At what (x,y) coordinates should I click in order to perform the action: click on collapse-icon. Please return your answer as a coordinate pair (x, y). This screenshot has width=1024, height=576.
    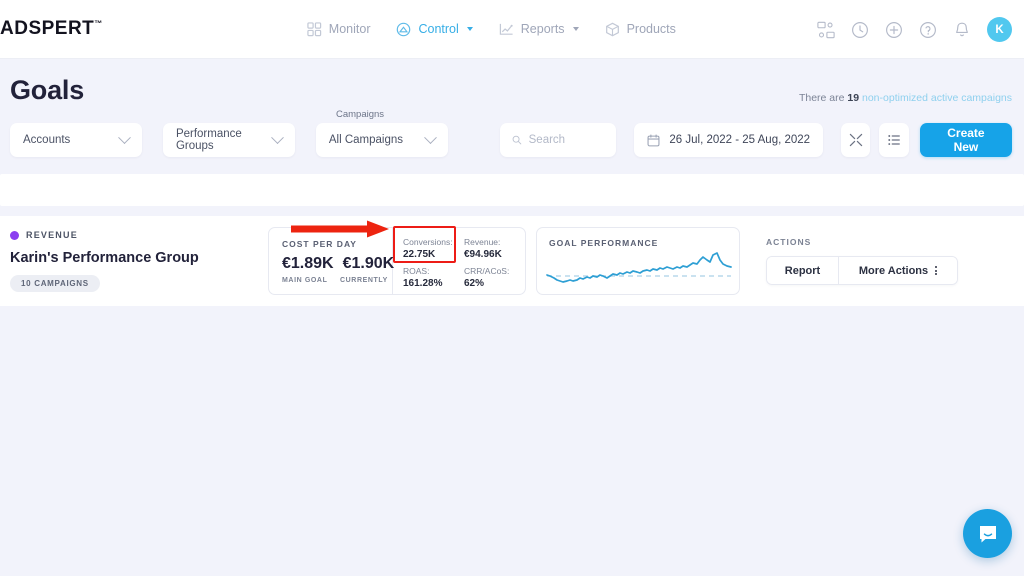
    Looking at the image, I should click on (855, 140).